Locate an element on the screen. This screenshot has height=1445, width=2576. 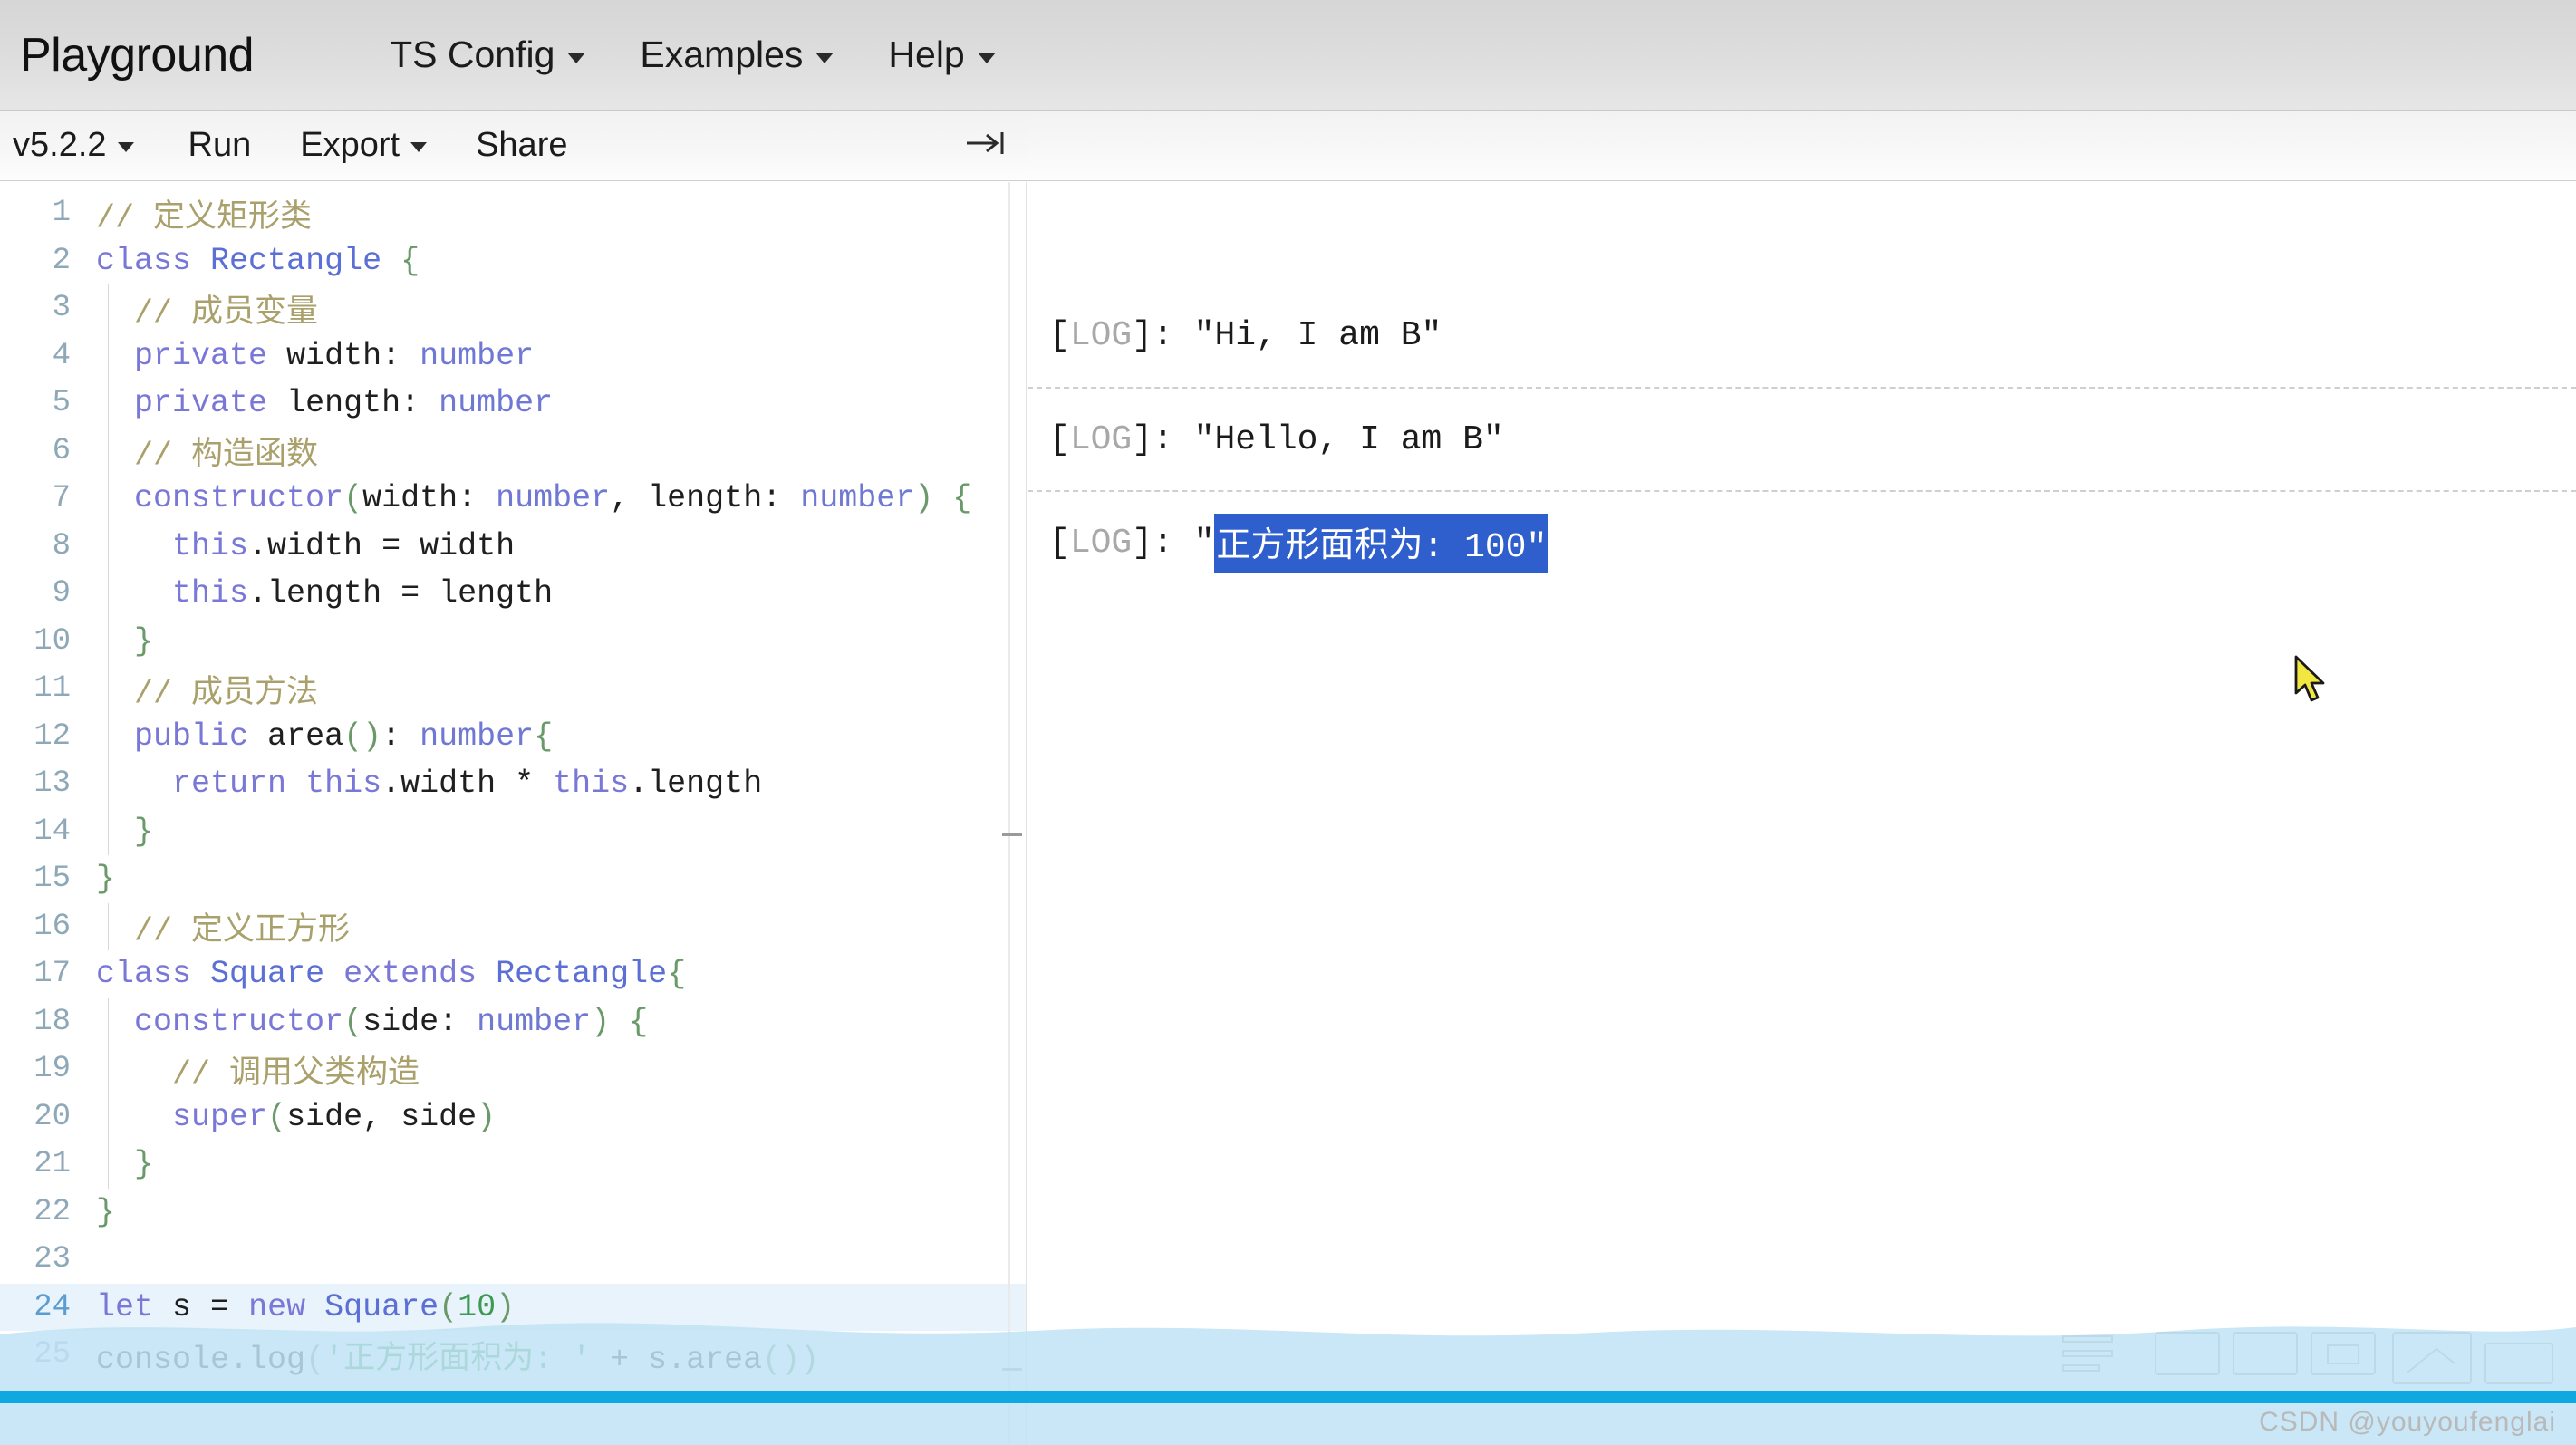
code-line-6: 6 // 构造函数 is located at coordinates (513, 451).